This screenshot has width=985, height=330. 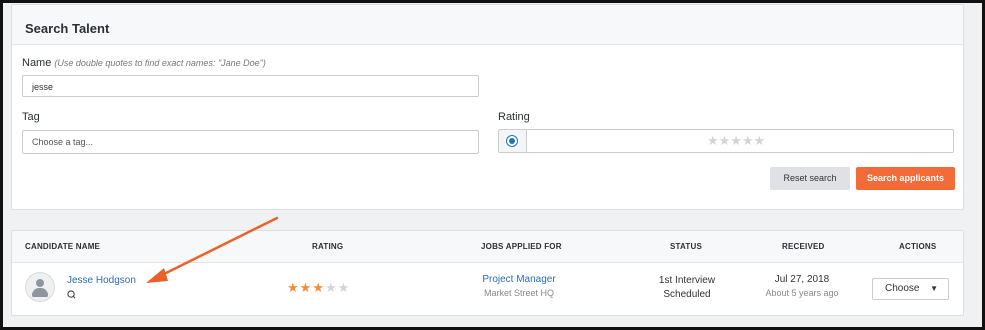 I want to click on name-label-text: Name, so click(x=37, y=63).